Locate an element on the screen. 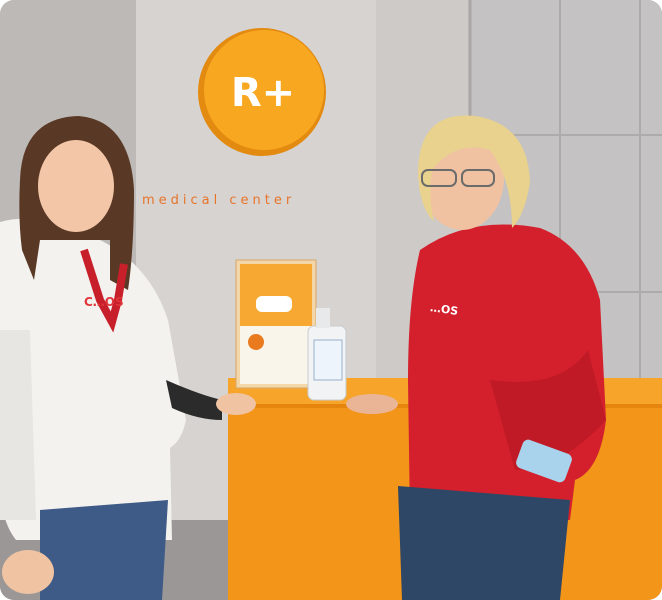  jeans-right is located at coordinates (484, 543).